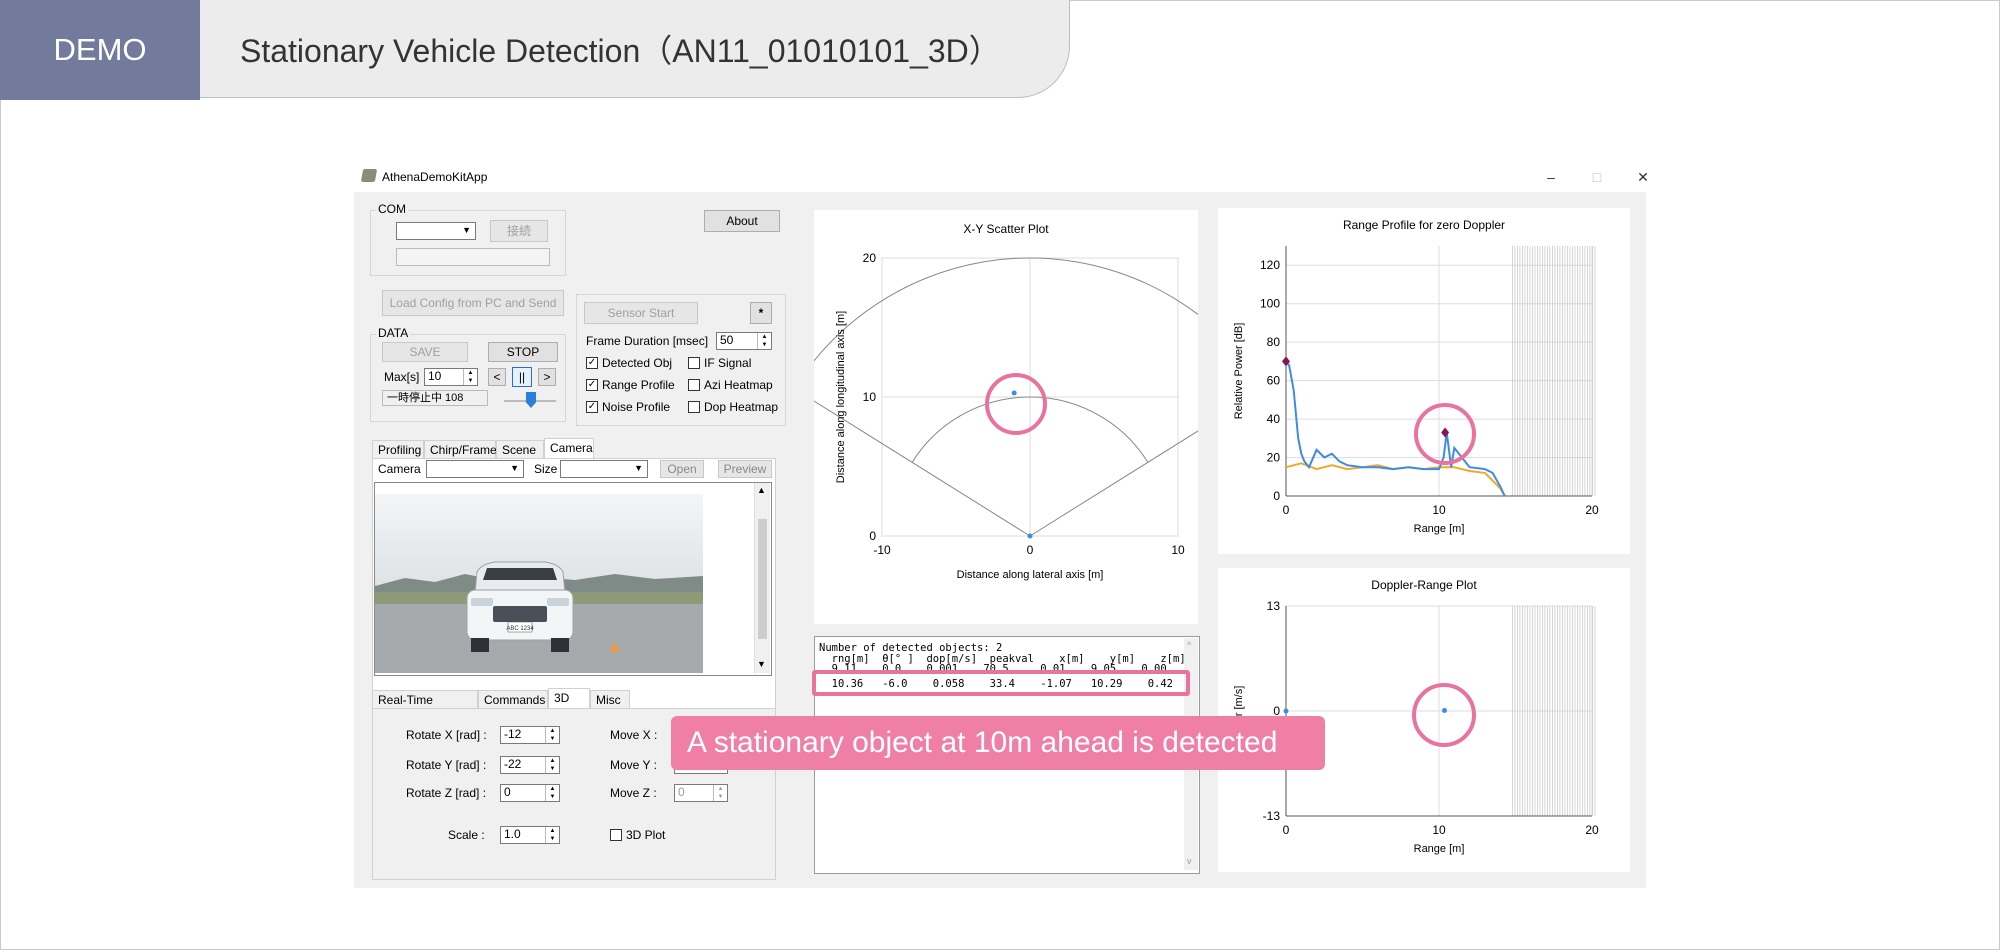 The image size is (2000, 950). I want to click on scrollbar-thumb, so click(762, 579).